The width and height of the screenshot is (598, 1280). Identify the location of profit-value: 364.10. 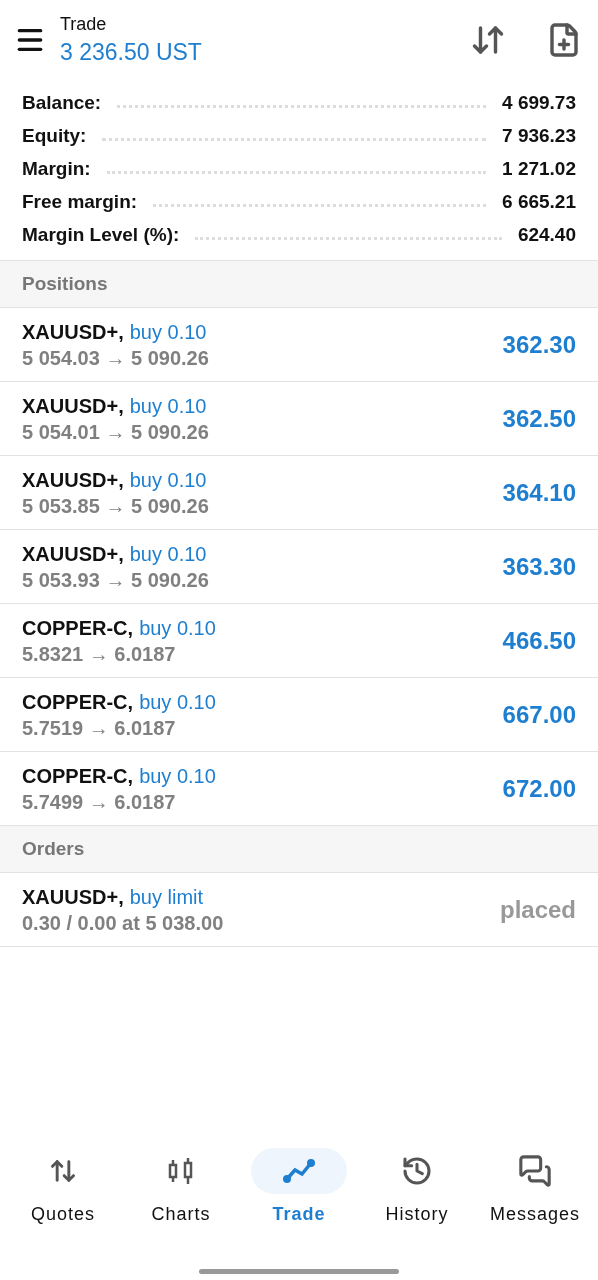
(539, 493).